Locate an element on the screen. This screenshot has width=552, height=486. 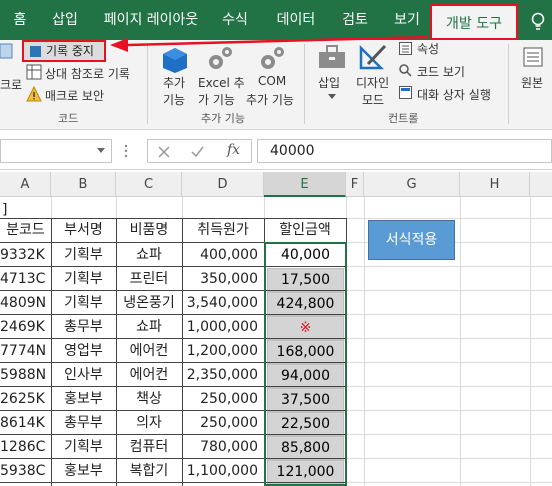
addins-button-line1: 추가 is located at coordinates (174, 82).